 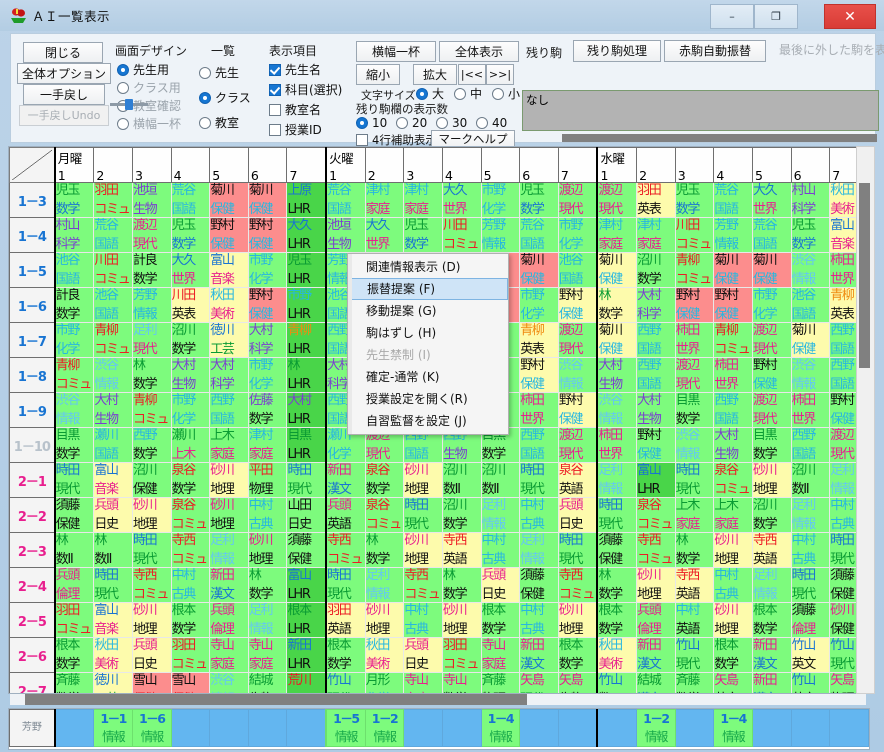 I want to click on context-menu-item-3: 駒はずし (H), so click(x=428, y=333).